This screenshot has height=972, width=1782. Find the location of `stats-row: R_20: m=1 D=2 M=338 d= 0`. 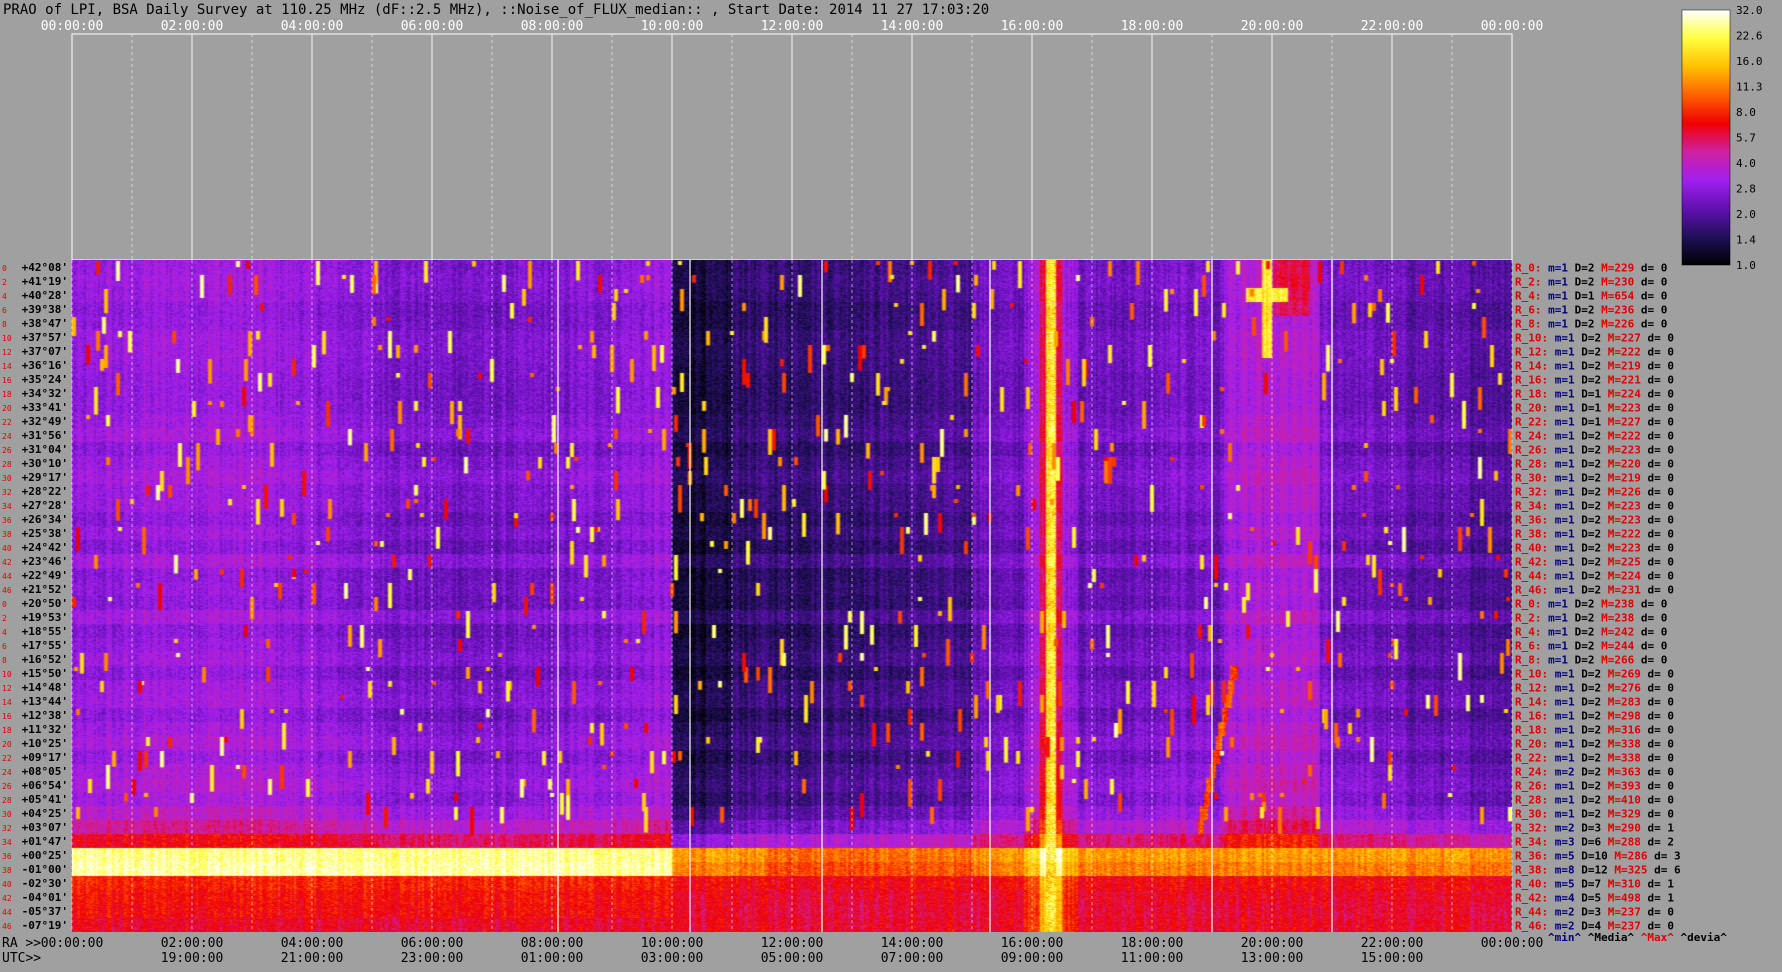

stats-row: R_20: m=1 D=2 M=338 d= 0 is located at coordinates (1594, 743).